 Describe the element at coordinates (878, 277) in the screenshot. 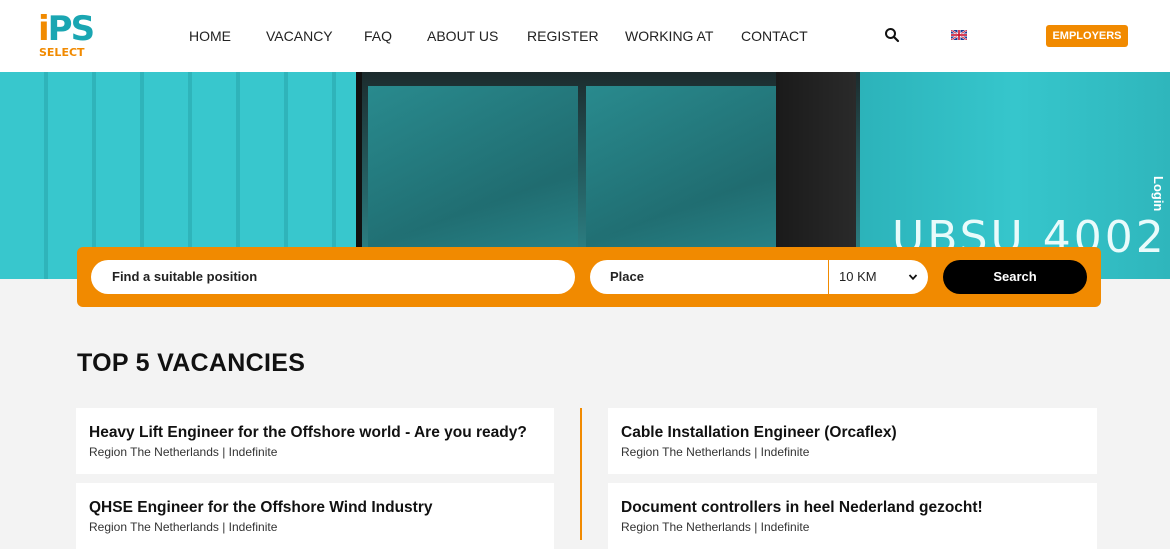

I see `radius-select: 10 KM` at that location.